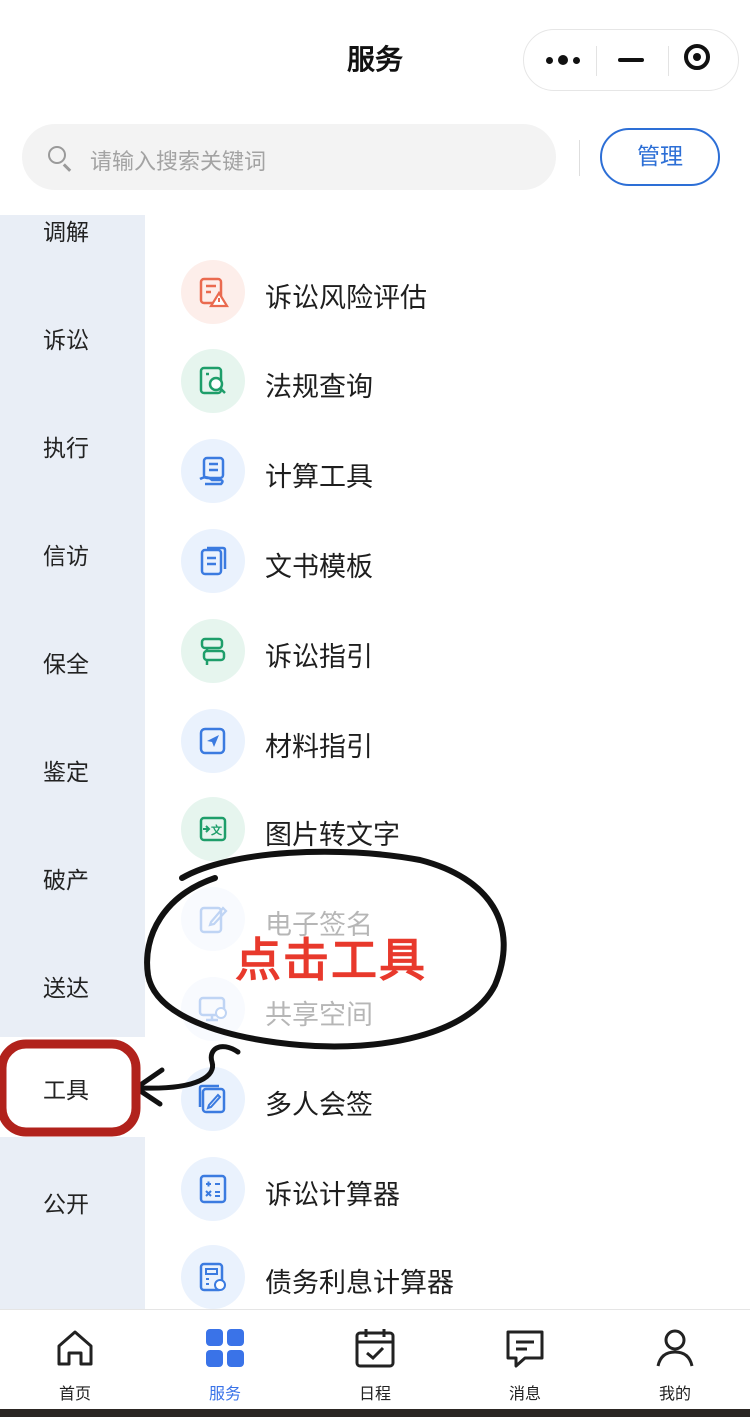  Describe the element at coordinates (332, 835) in the screenshot. I see `service-label: 图片转文字` at that location.